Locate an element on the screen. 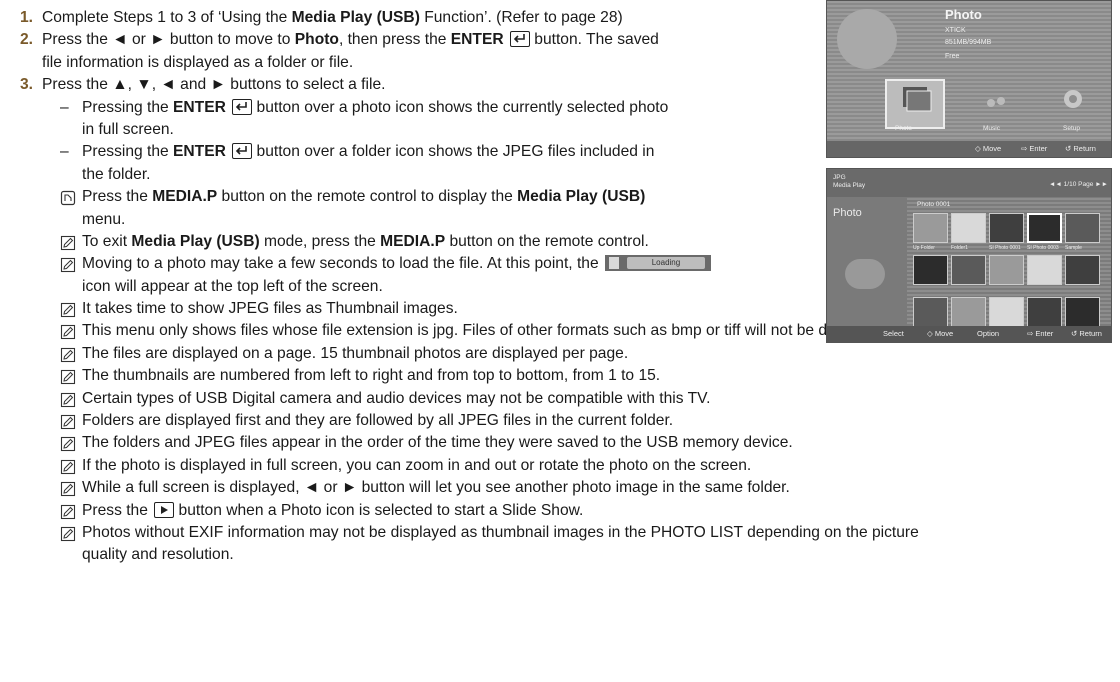 This screenshot has width=1120, height=682. info-panel: Photo is located at coordinates (867, 262).